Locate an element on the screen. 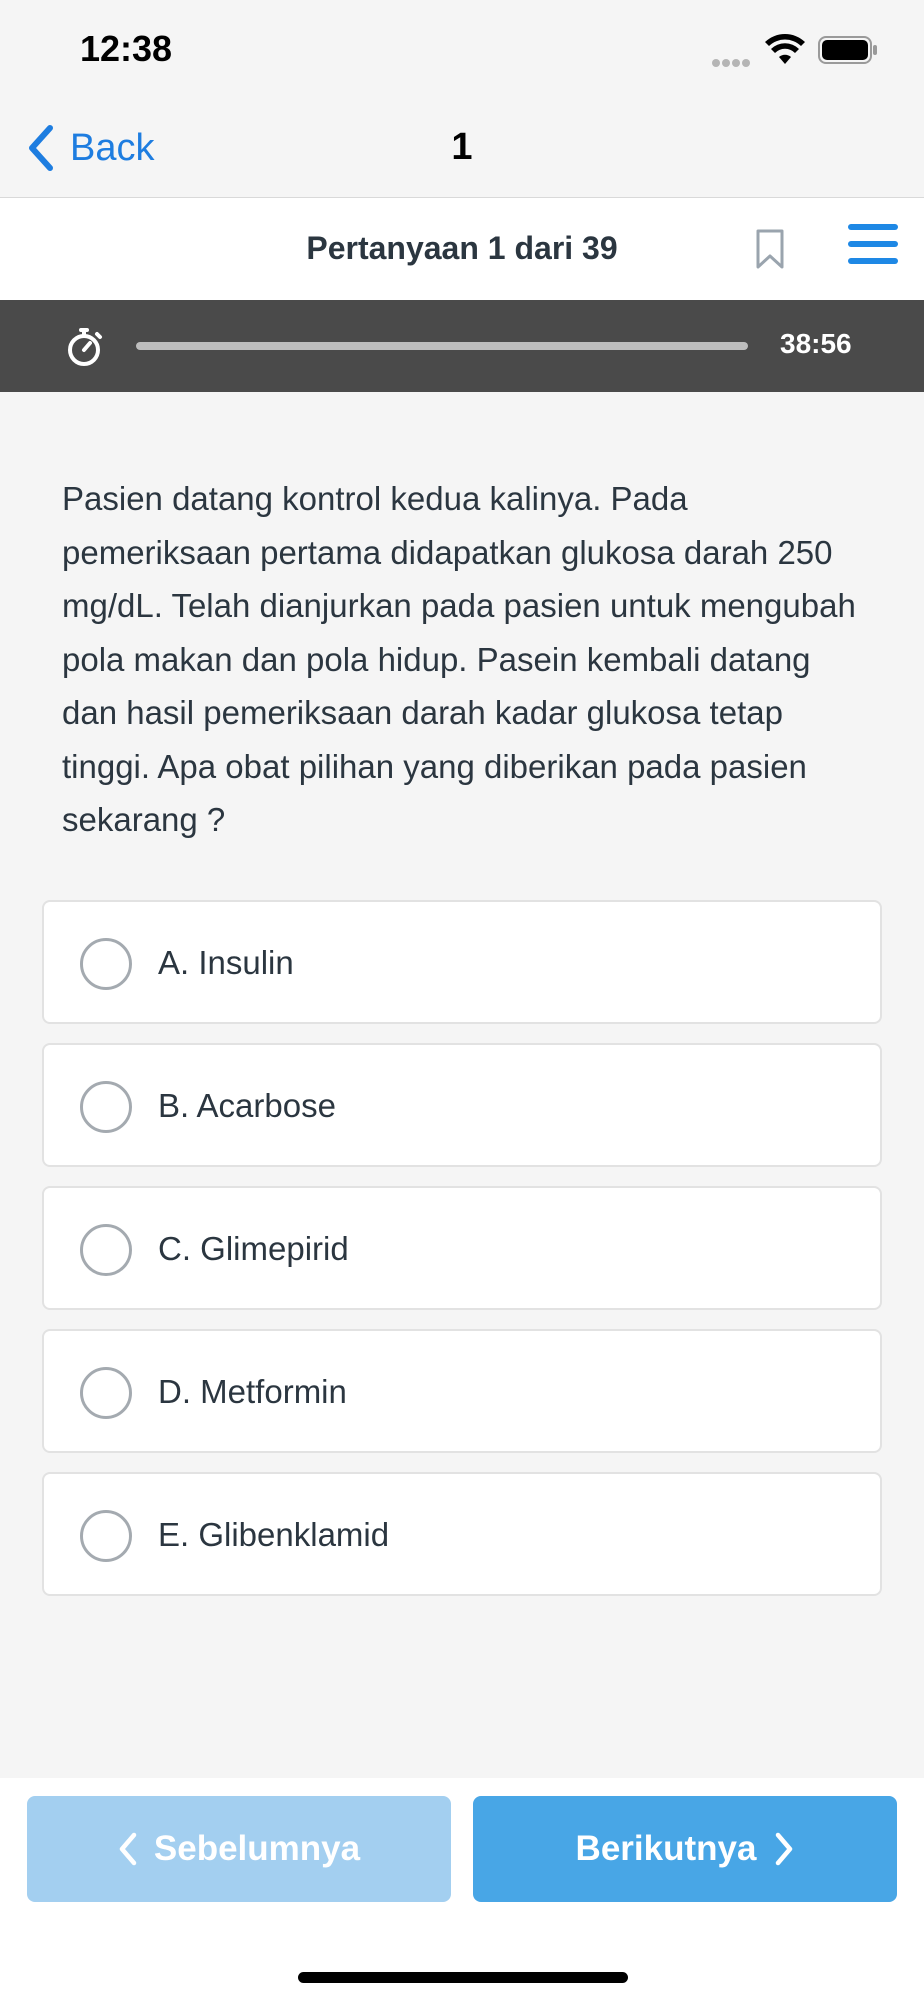  navigation-bar: 1 Back is located at coordinates (462, 149).